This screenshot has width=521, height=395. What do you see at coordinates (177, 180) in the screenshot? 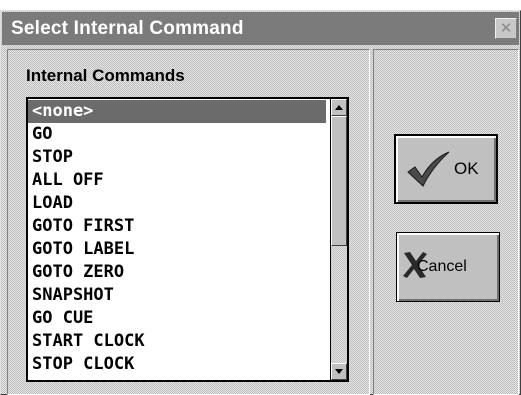
I see `list-item: ALL OFF` at bounding box center [177, 180].